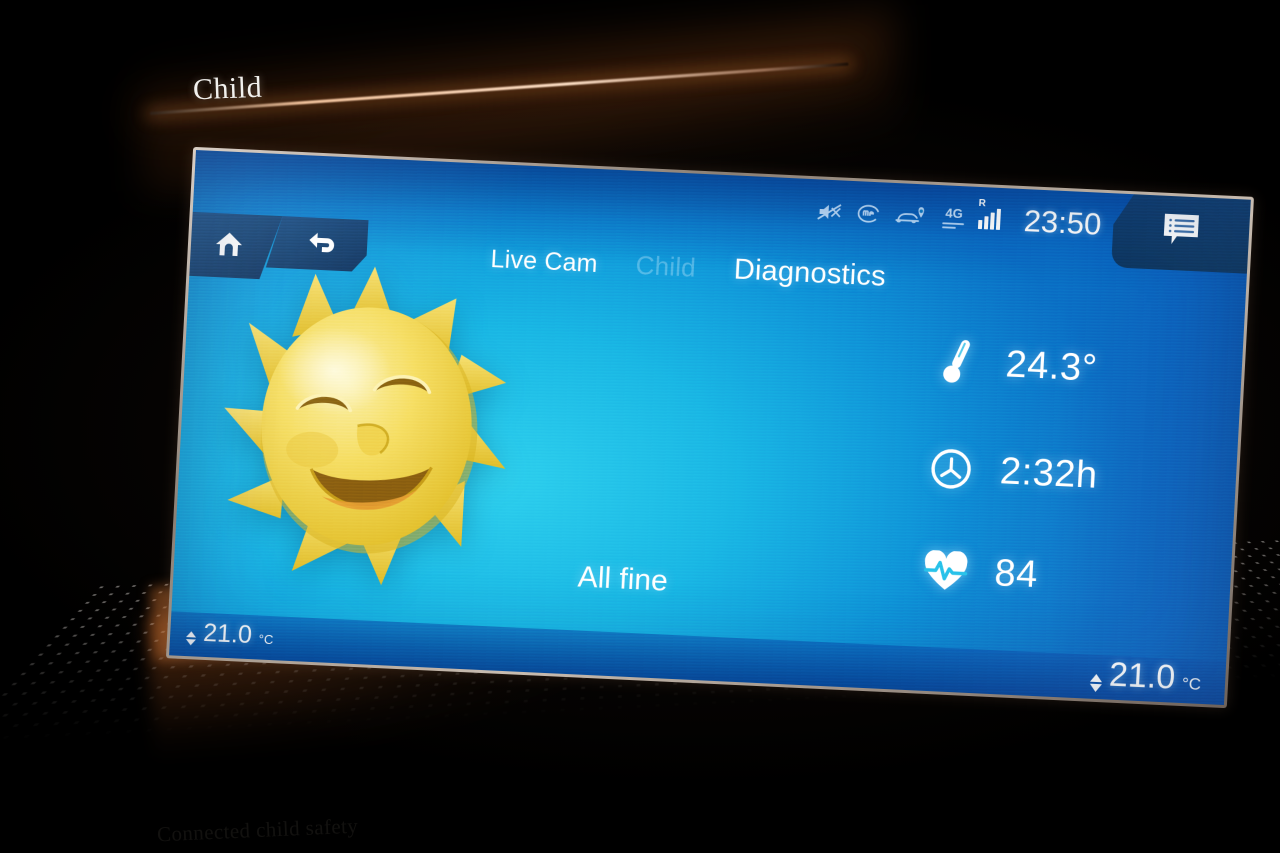  Describe the element at coordinates (666, 267) in the screenshot. I see `tab-child: Child` at that location.